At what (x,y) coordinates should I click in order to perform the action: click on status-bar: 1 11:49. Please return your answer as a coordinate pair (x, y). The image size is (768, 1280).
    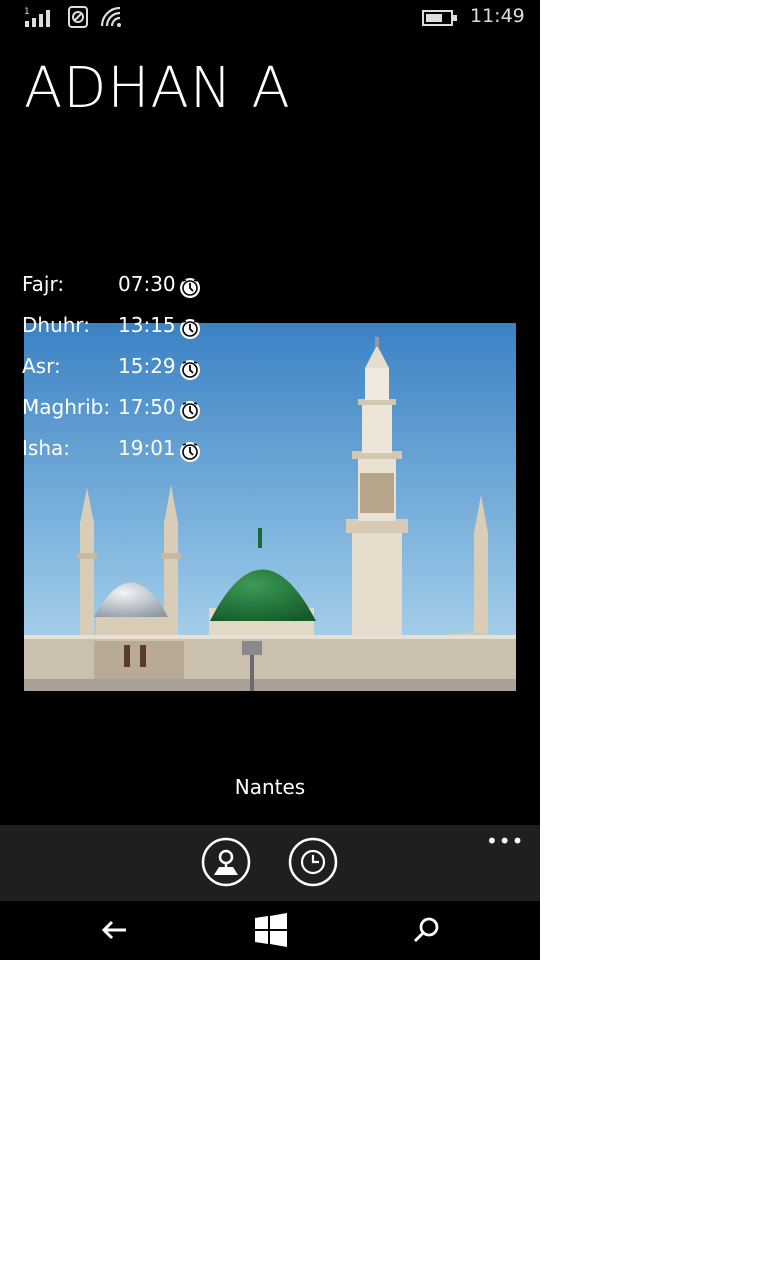
    Looking at the image, I should click on (270, 18).